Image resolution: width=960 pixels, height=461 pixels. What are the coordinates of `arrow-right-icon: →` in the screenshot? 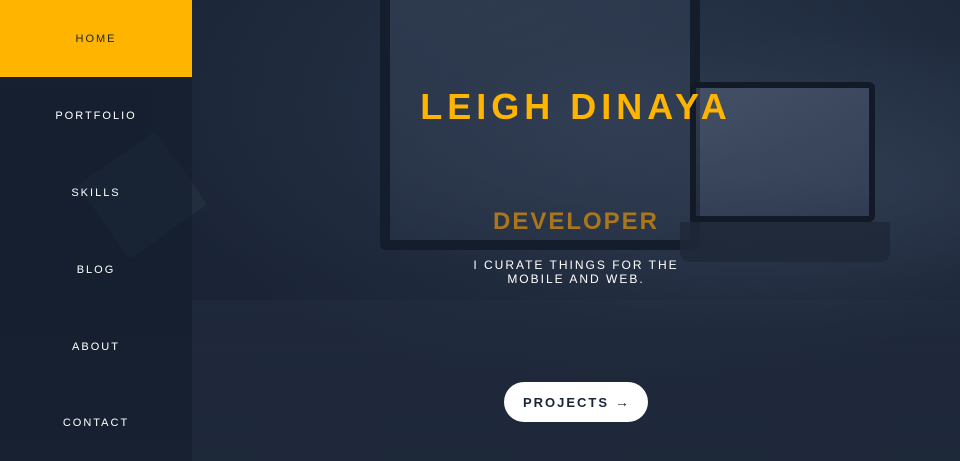 It's located at (622, 402).